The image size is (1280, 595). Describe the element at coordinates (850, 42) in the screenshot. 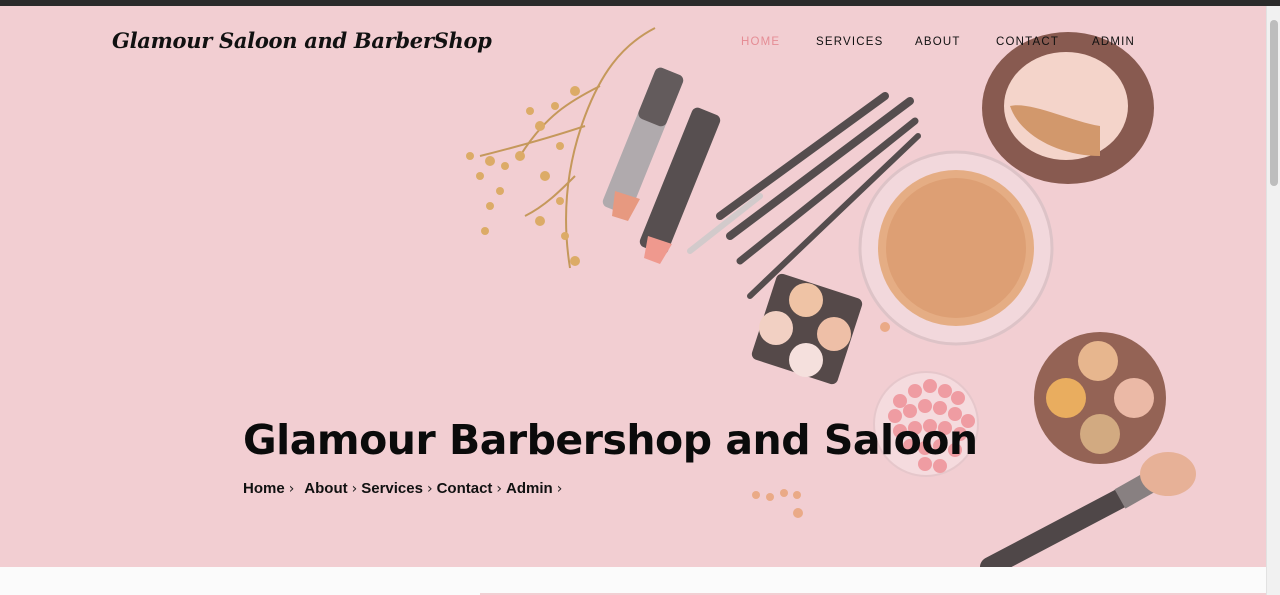

I see `nav-item-services: SERVICES` at that location.